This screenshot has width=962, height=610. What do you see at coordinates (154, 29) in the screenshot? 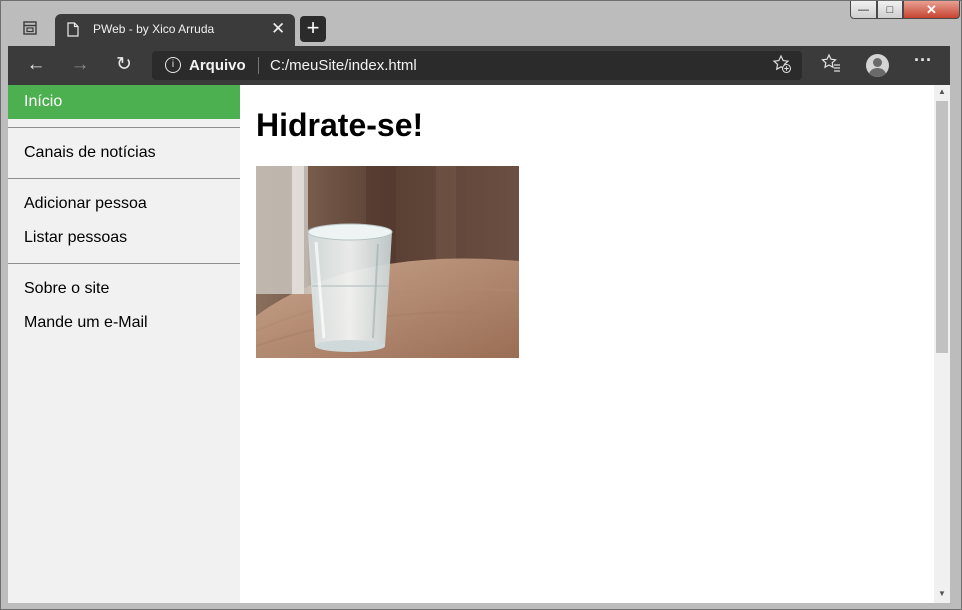
I see `tab-title: PWeb - by Xico Arruda` at bounding box center [154, 29].